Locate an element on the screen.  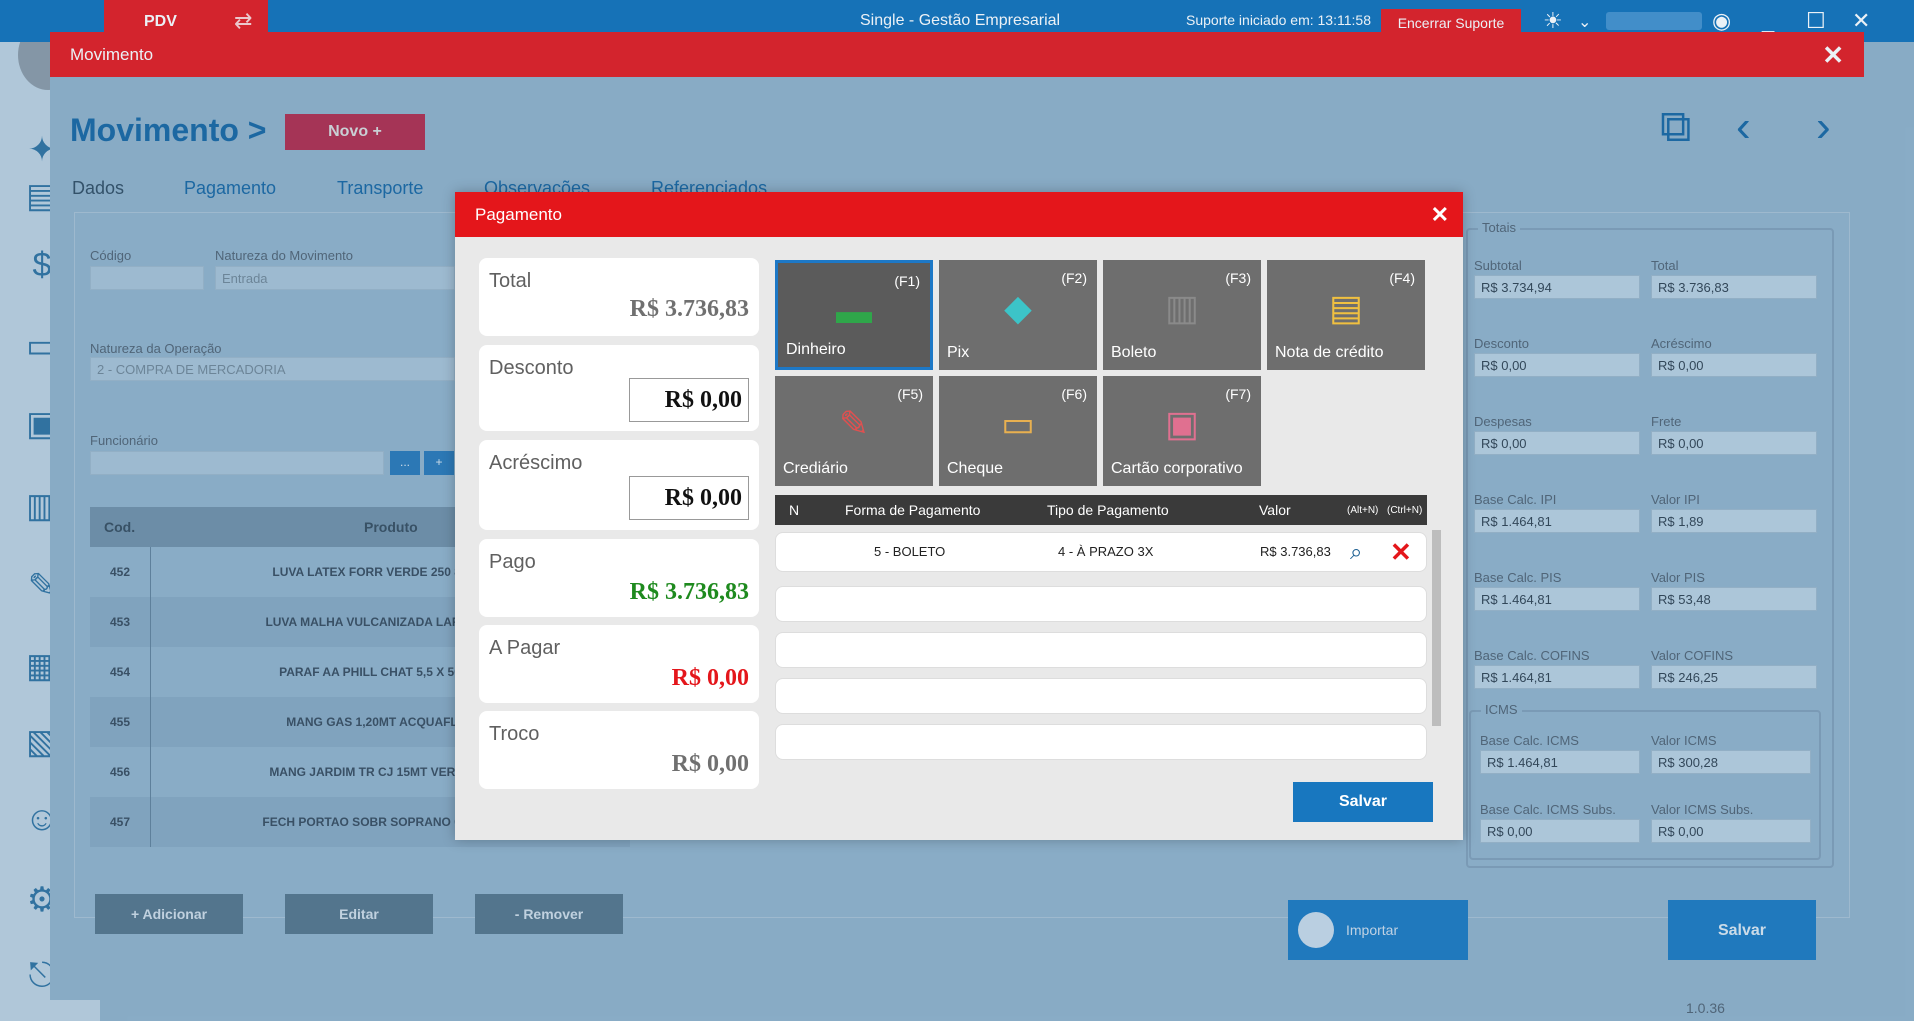
summary-surcharge-label: Acréscimo is located at coordinates (536, 463).